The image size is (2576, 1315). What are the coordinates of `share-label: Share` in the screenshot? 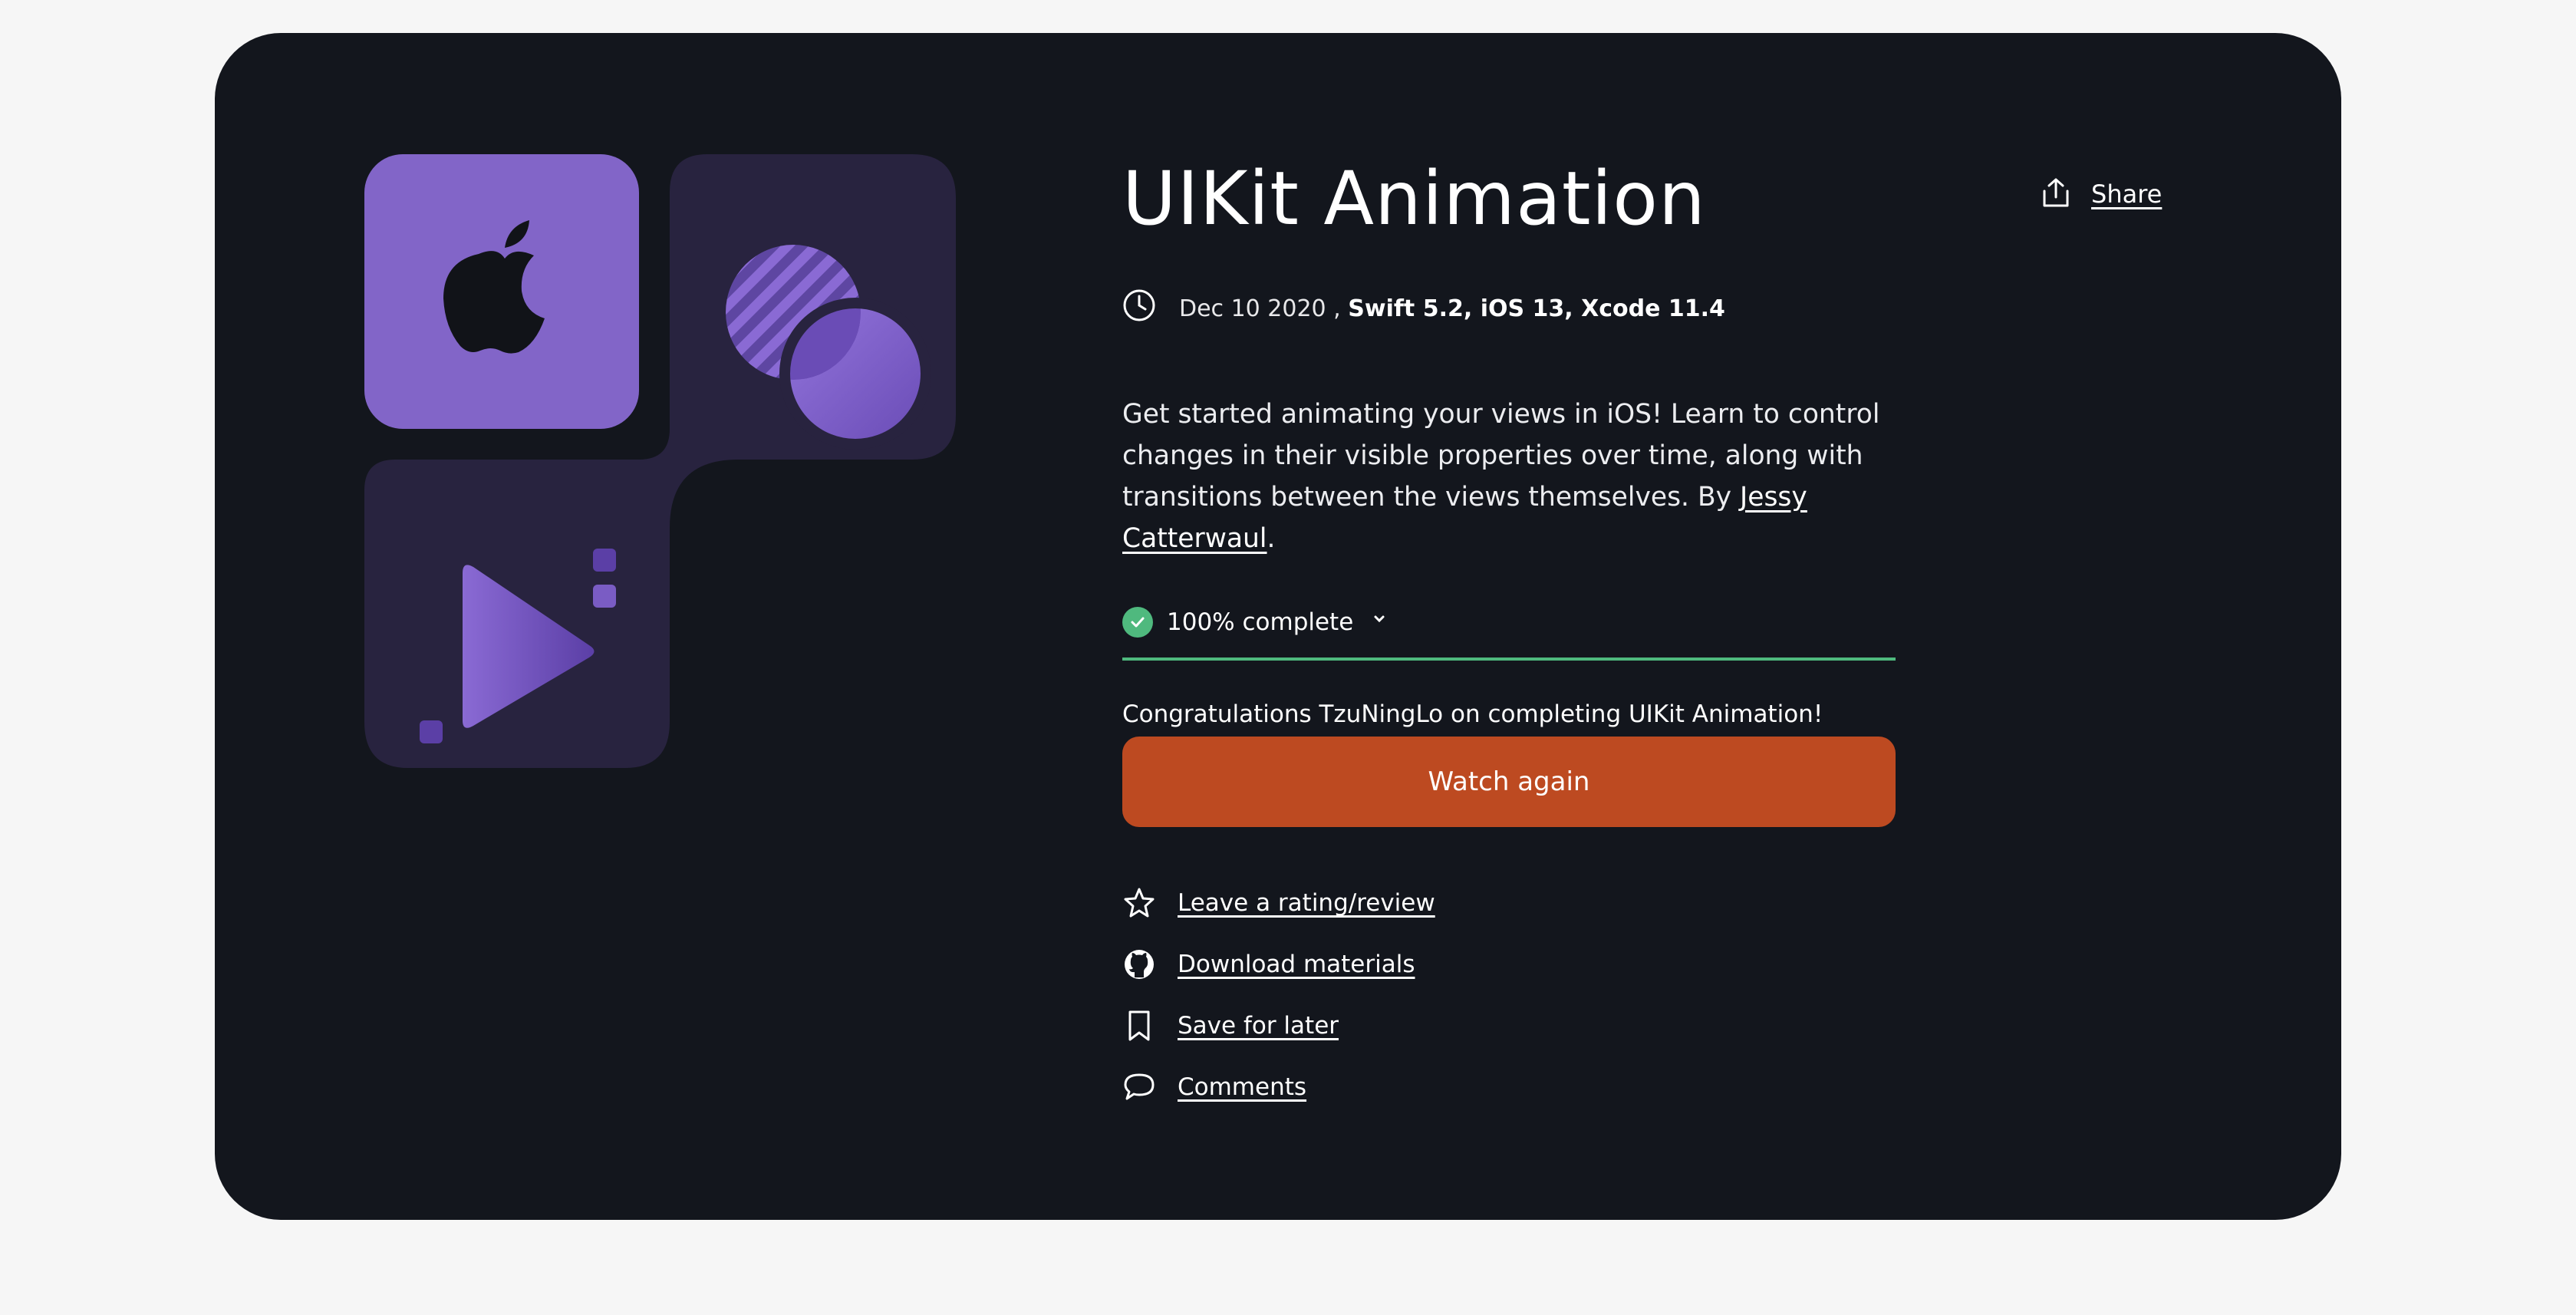 It's located at (2127, 194).